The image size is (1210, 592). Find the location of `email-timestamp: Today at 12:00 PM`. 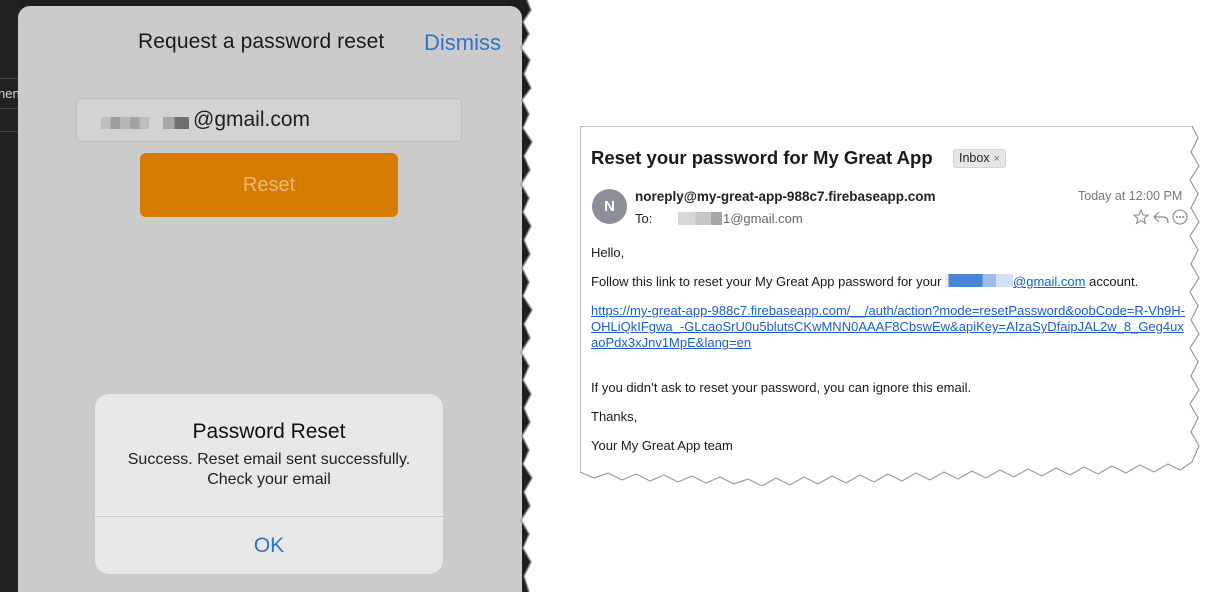

email-timestamp: Today at 12:00 PM is located at coordinates (1130, 196).